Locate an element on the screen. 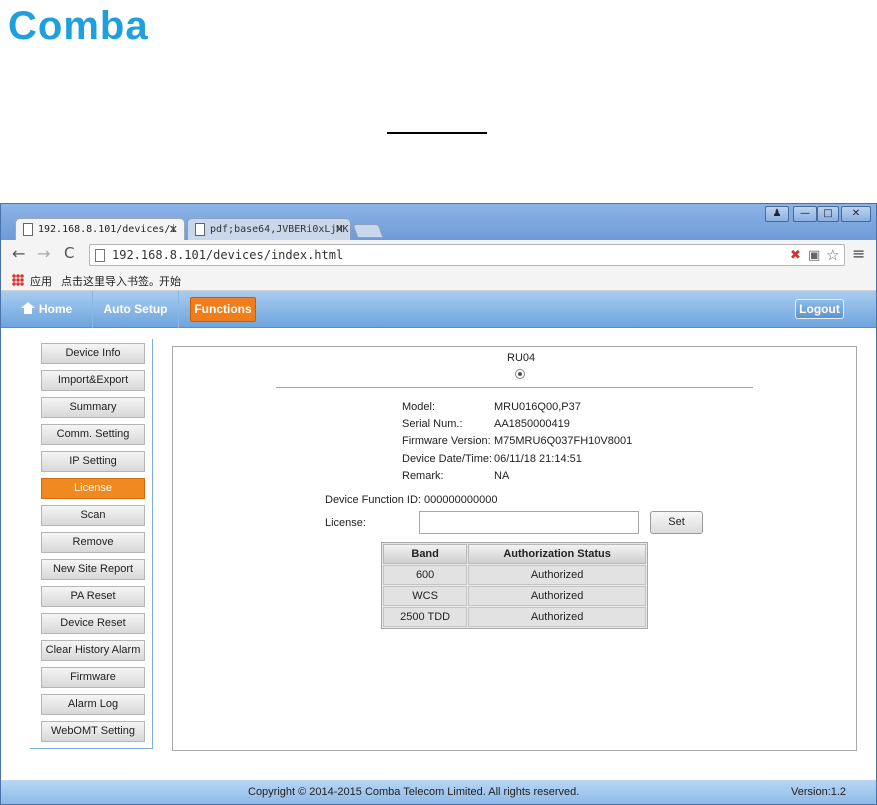 Image resolution: width=877 pixels, height=805 pixels. menu-icon: ≡ is located at coordinates (858, 253).